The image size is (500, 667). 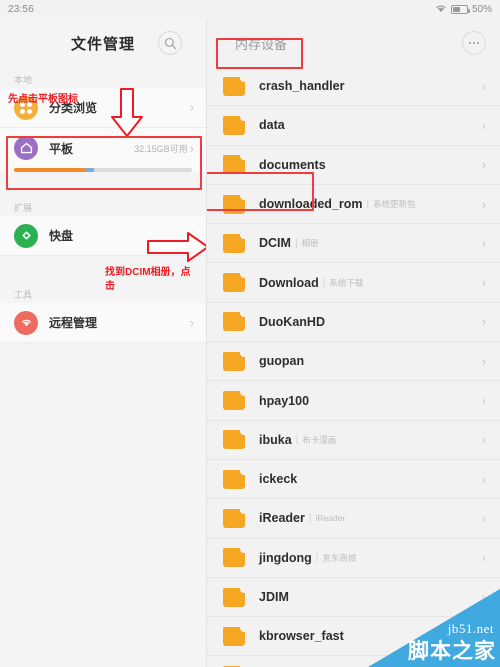 What do you see at coordinates (353, 165) in the screenshot?
I see `file-row-documents: documents ›` at bounding box center [353, 165].